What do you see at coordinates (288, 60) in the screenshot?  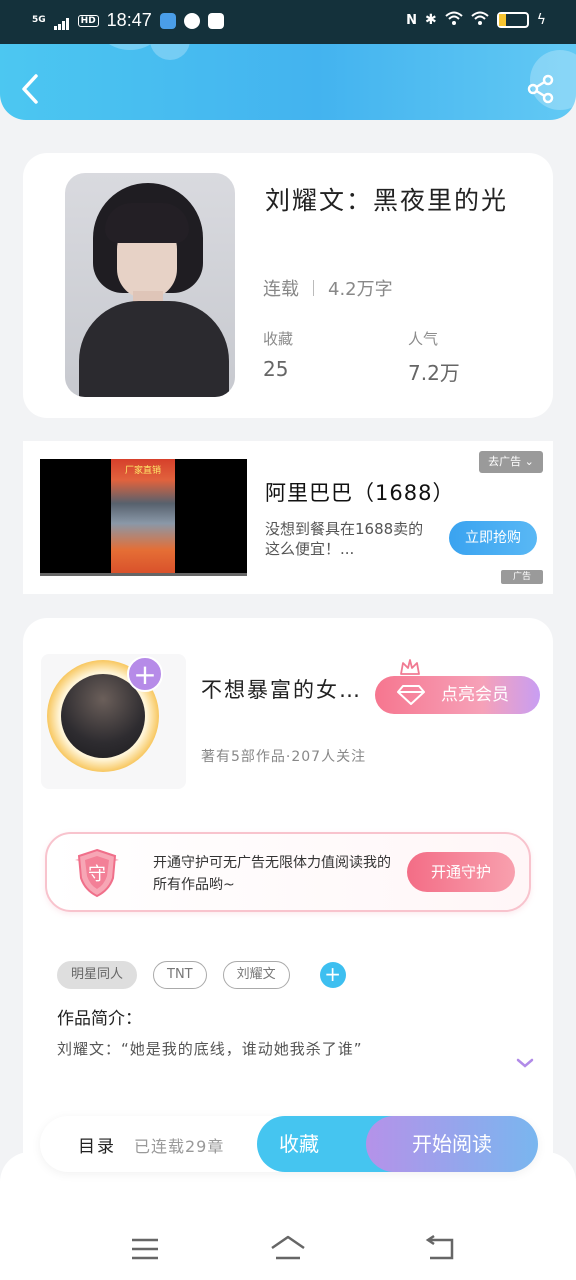 I see `header: 5G HD 18:47 N ✱ 25 ϟ` at bounding box center [288, 60].